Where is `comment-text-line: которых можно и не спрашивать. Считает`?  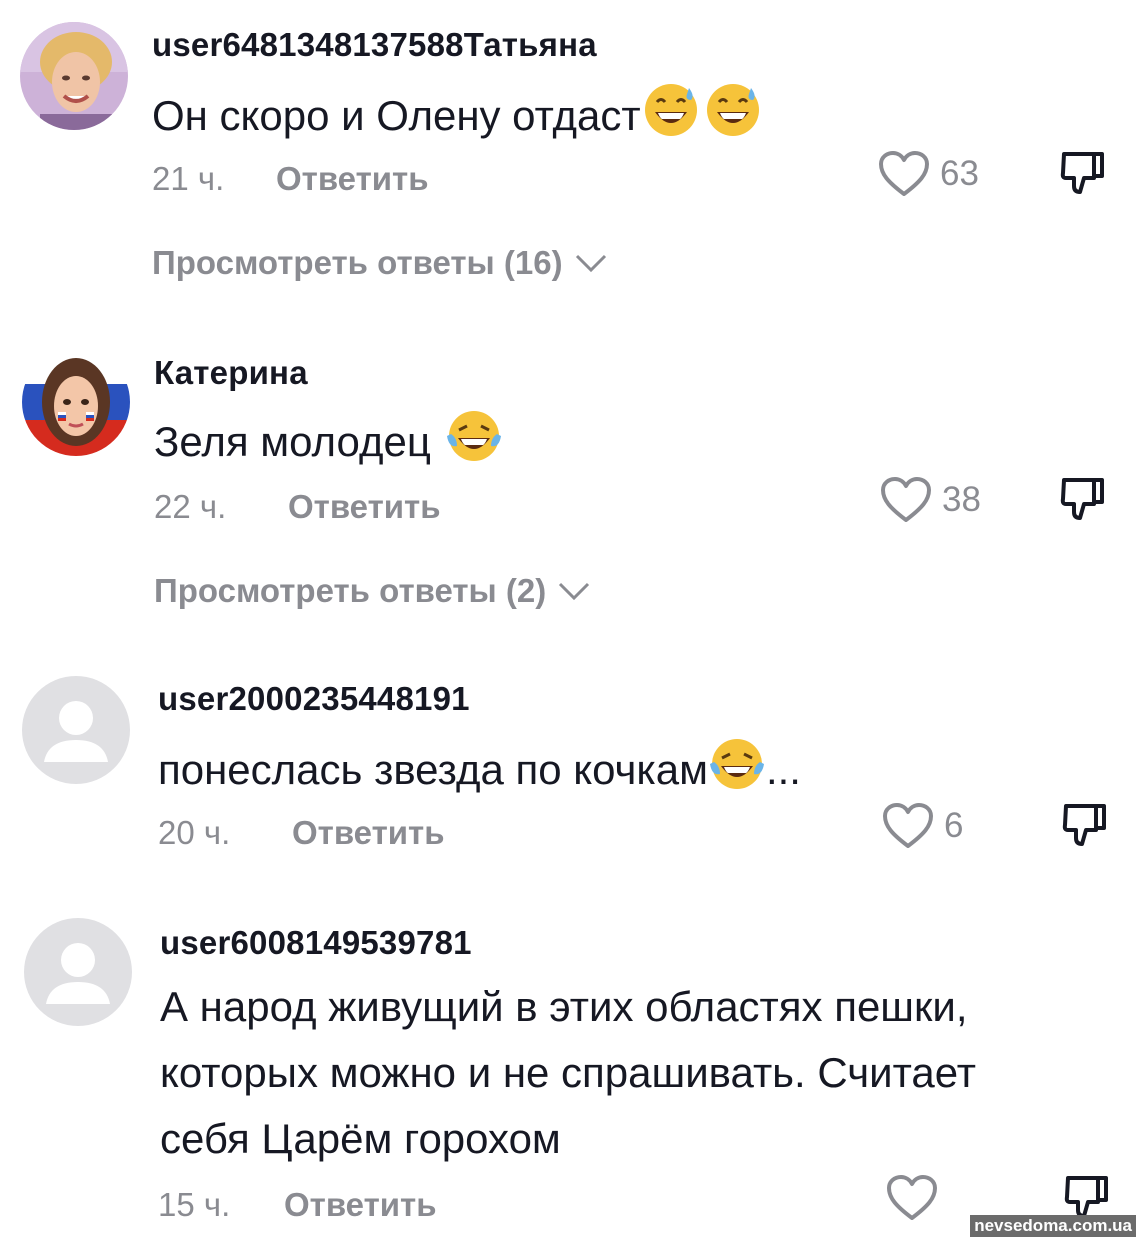 comment-text-line: которых можно и не спрашивать. Считает is located at coordinates (568, 1072).